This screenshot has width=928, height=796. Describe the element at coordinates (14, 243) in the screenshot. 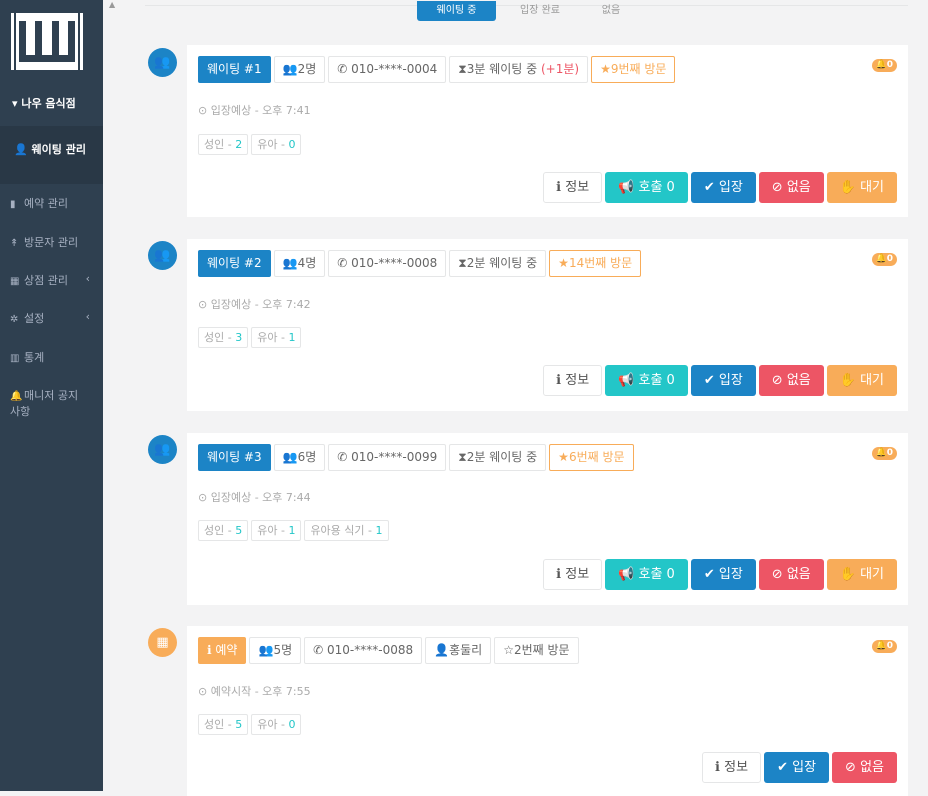

I see `pin-icon: ↟` at that location.